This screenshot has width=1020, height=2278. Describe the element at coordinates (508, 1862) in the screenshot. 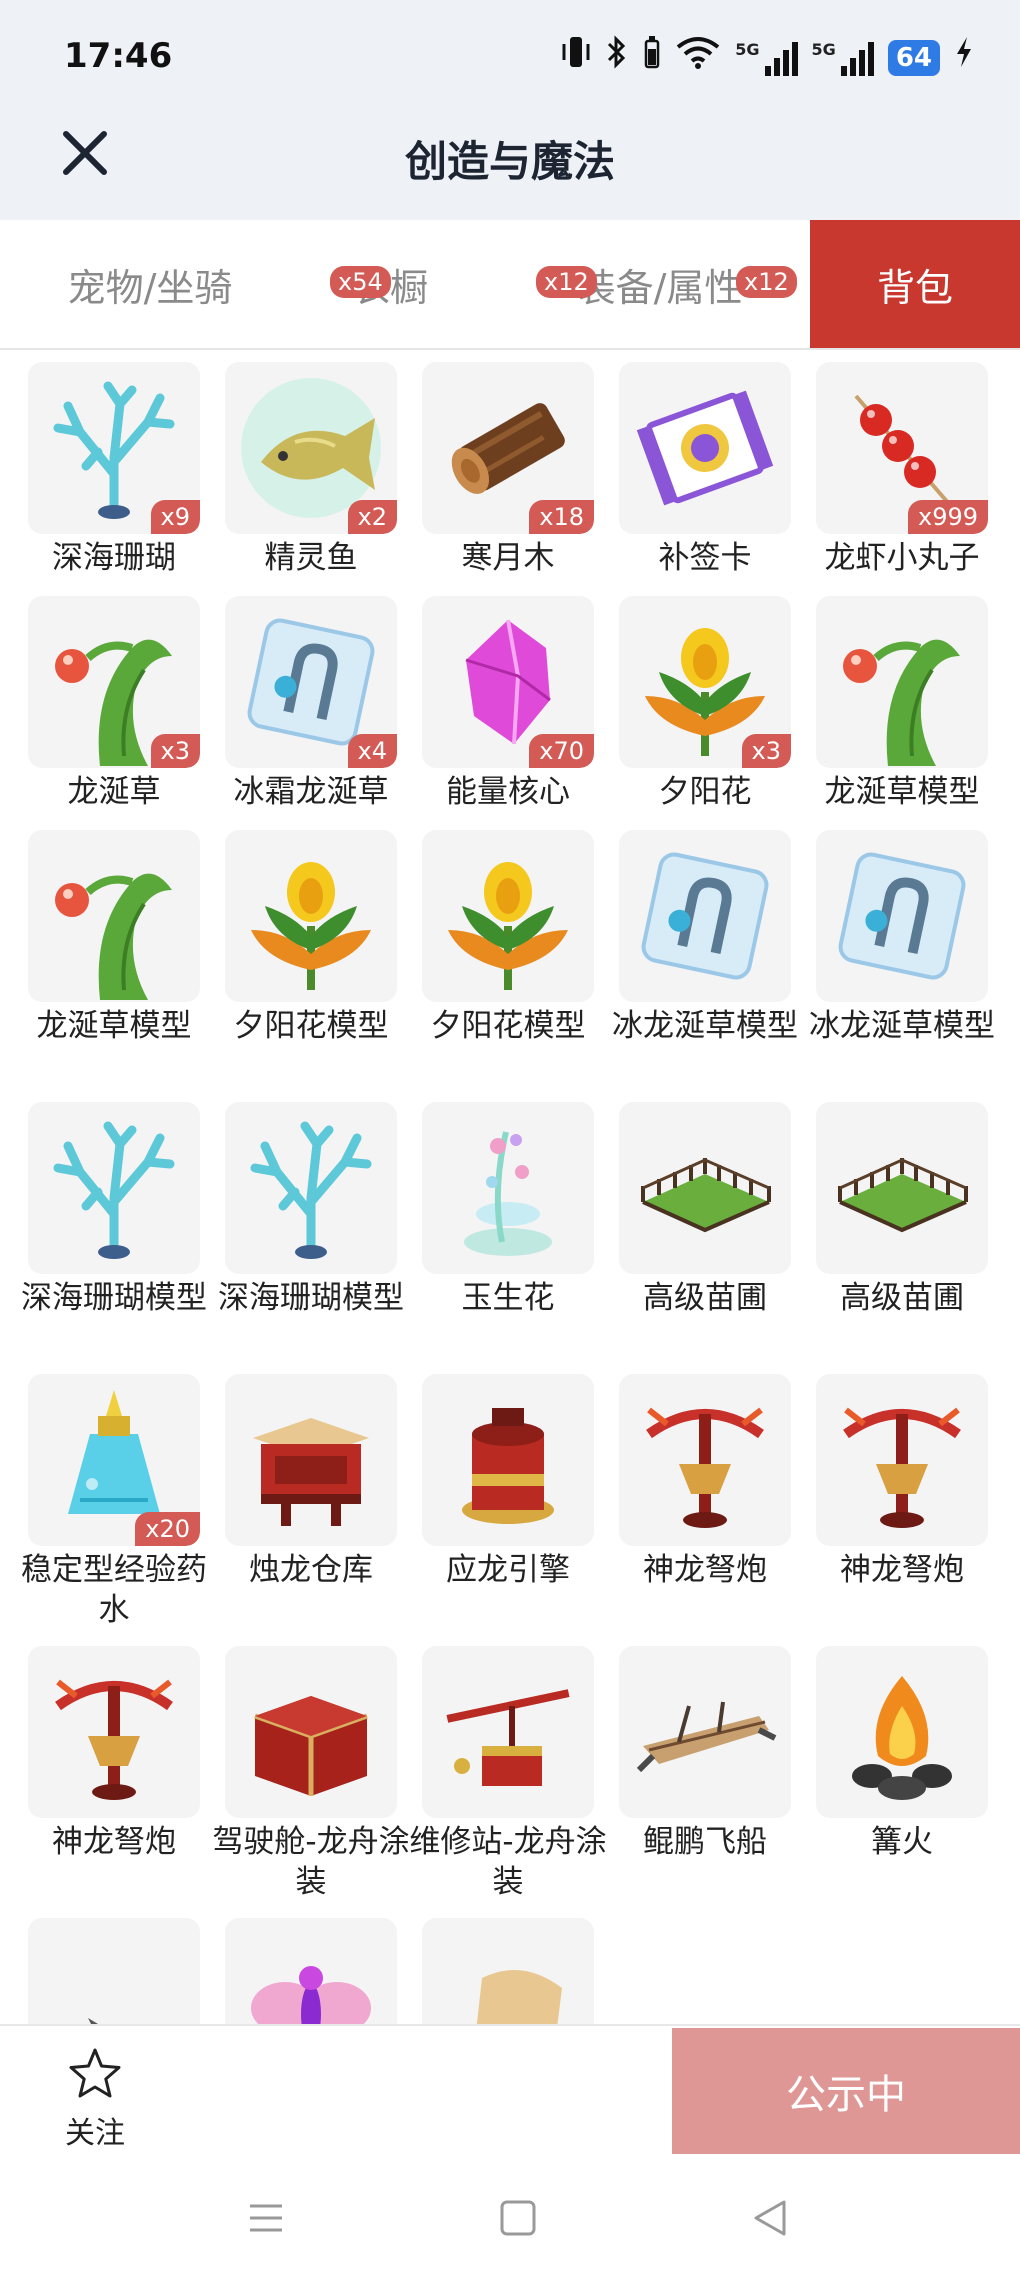

I see `item-name: 维修站-龙舟涂装` at that location.